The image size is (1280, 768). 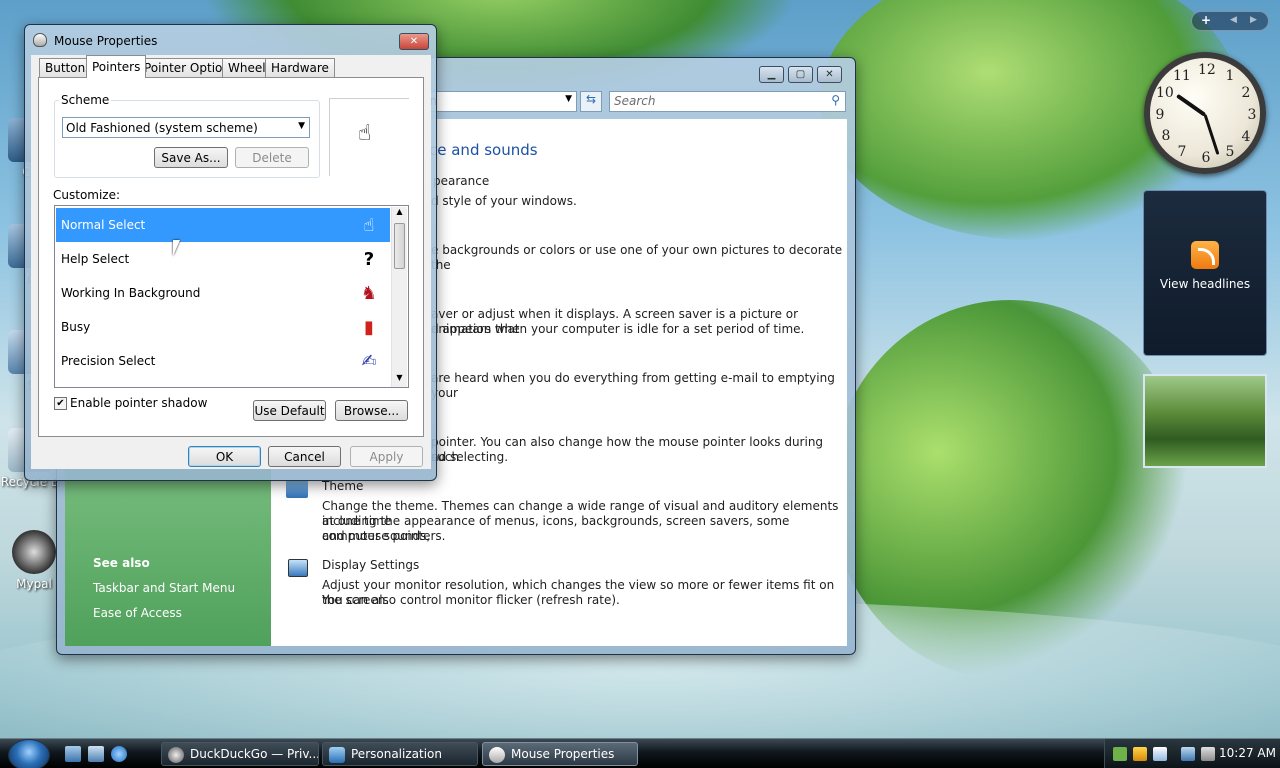 I want to click on search-input: Search ⚲, so click(x=727, y=101).